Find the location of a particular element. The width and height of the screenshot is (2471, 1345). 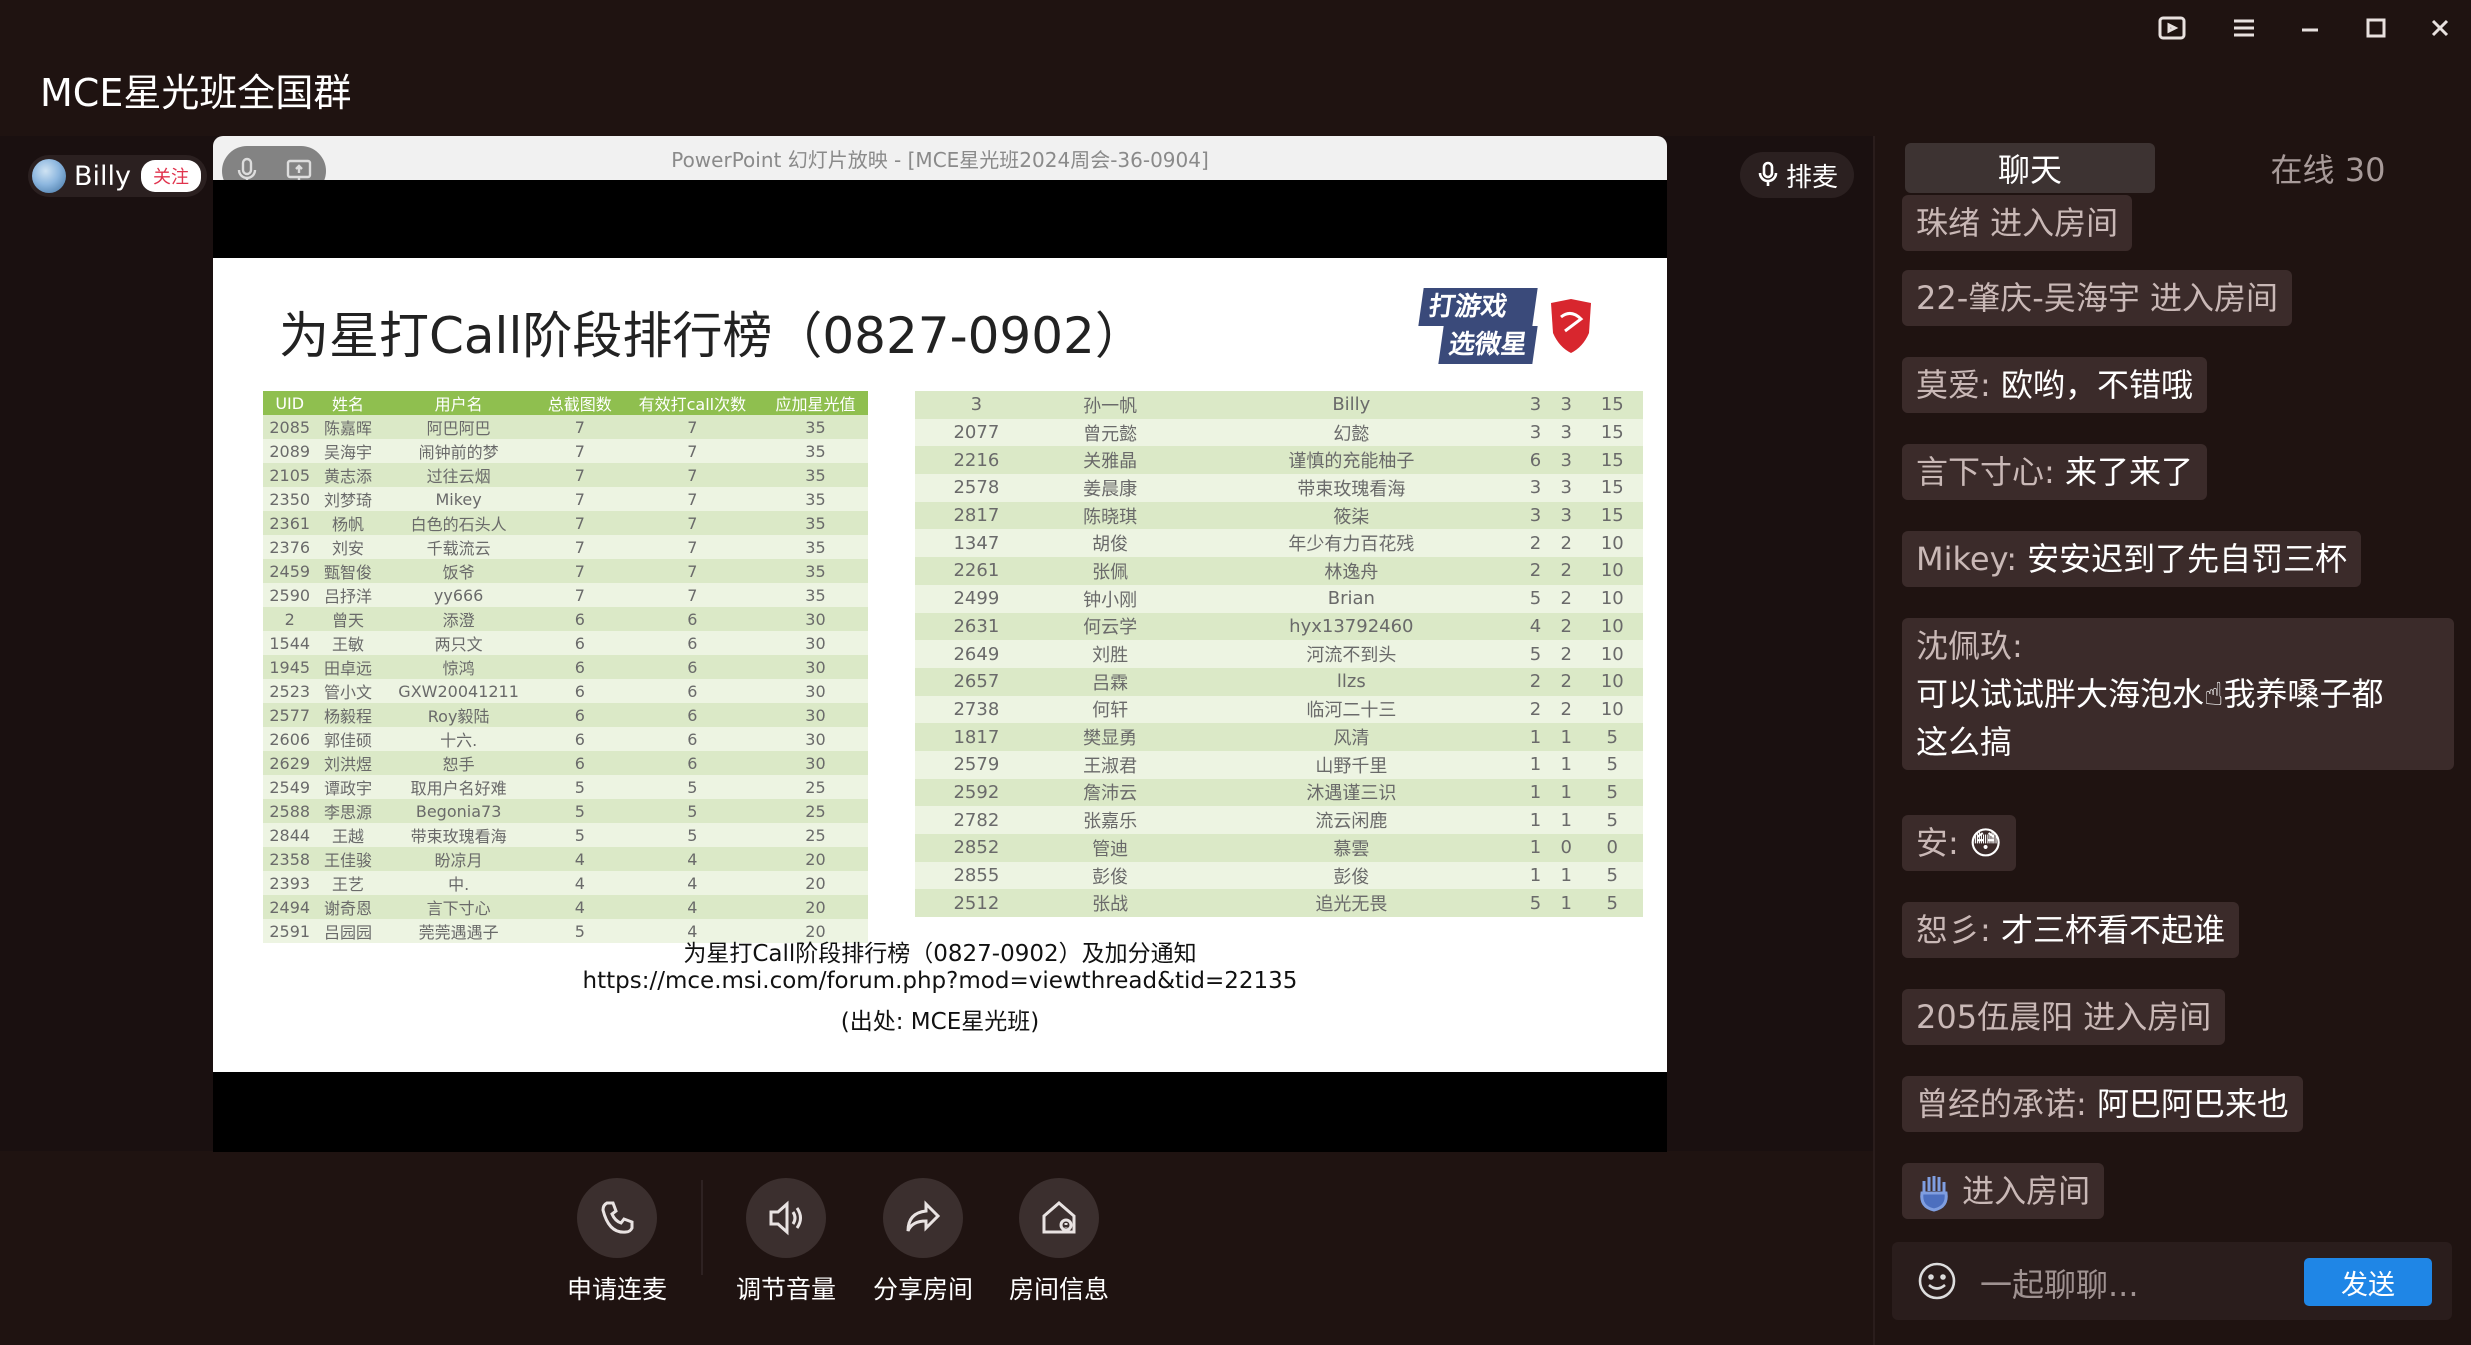

table-cell: 20 is located at coordinates (815, 883).